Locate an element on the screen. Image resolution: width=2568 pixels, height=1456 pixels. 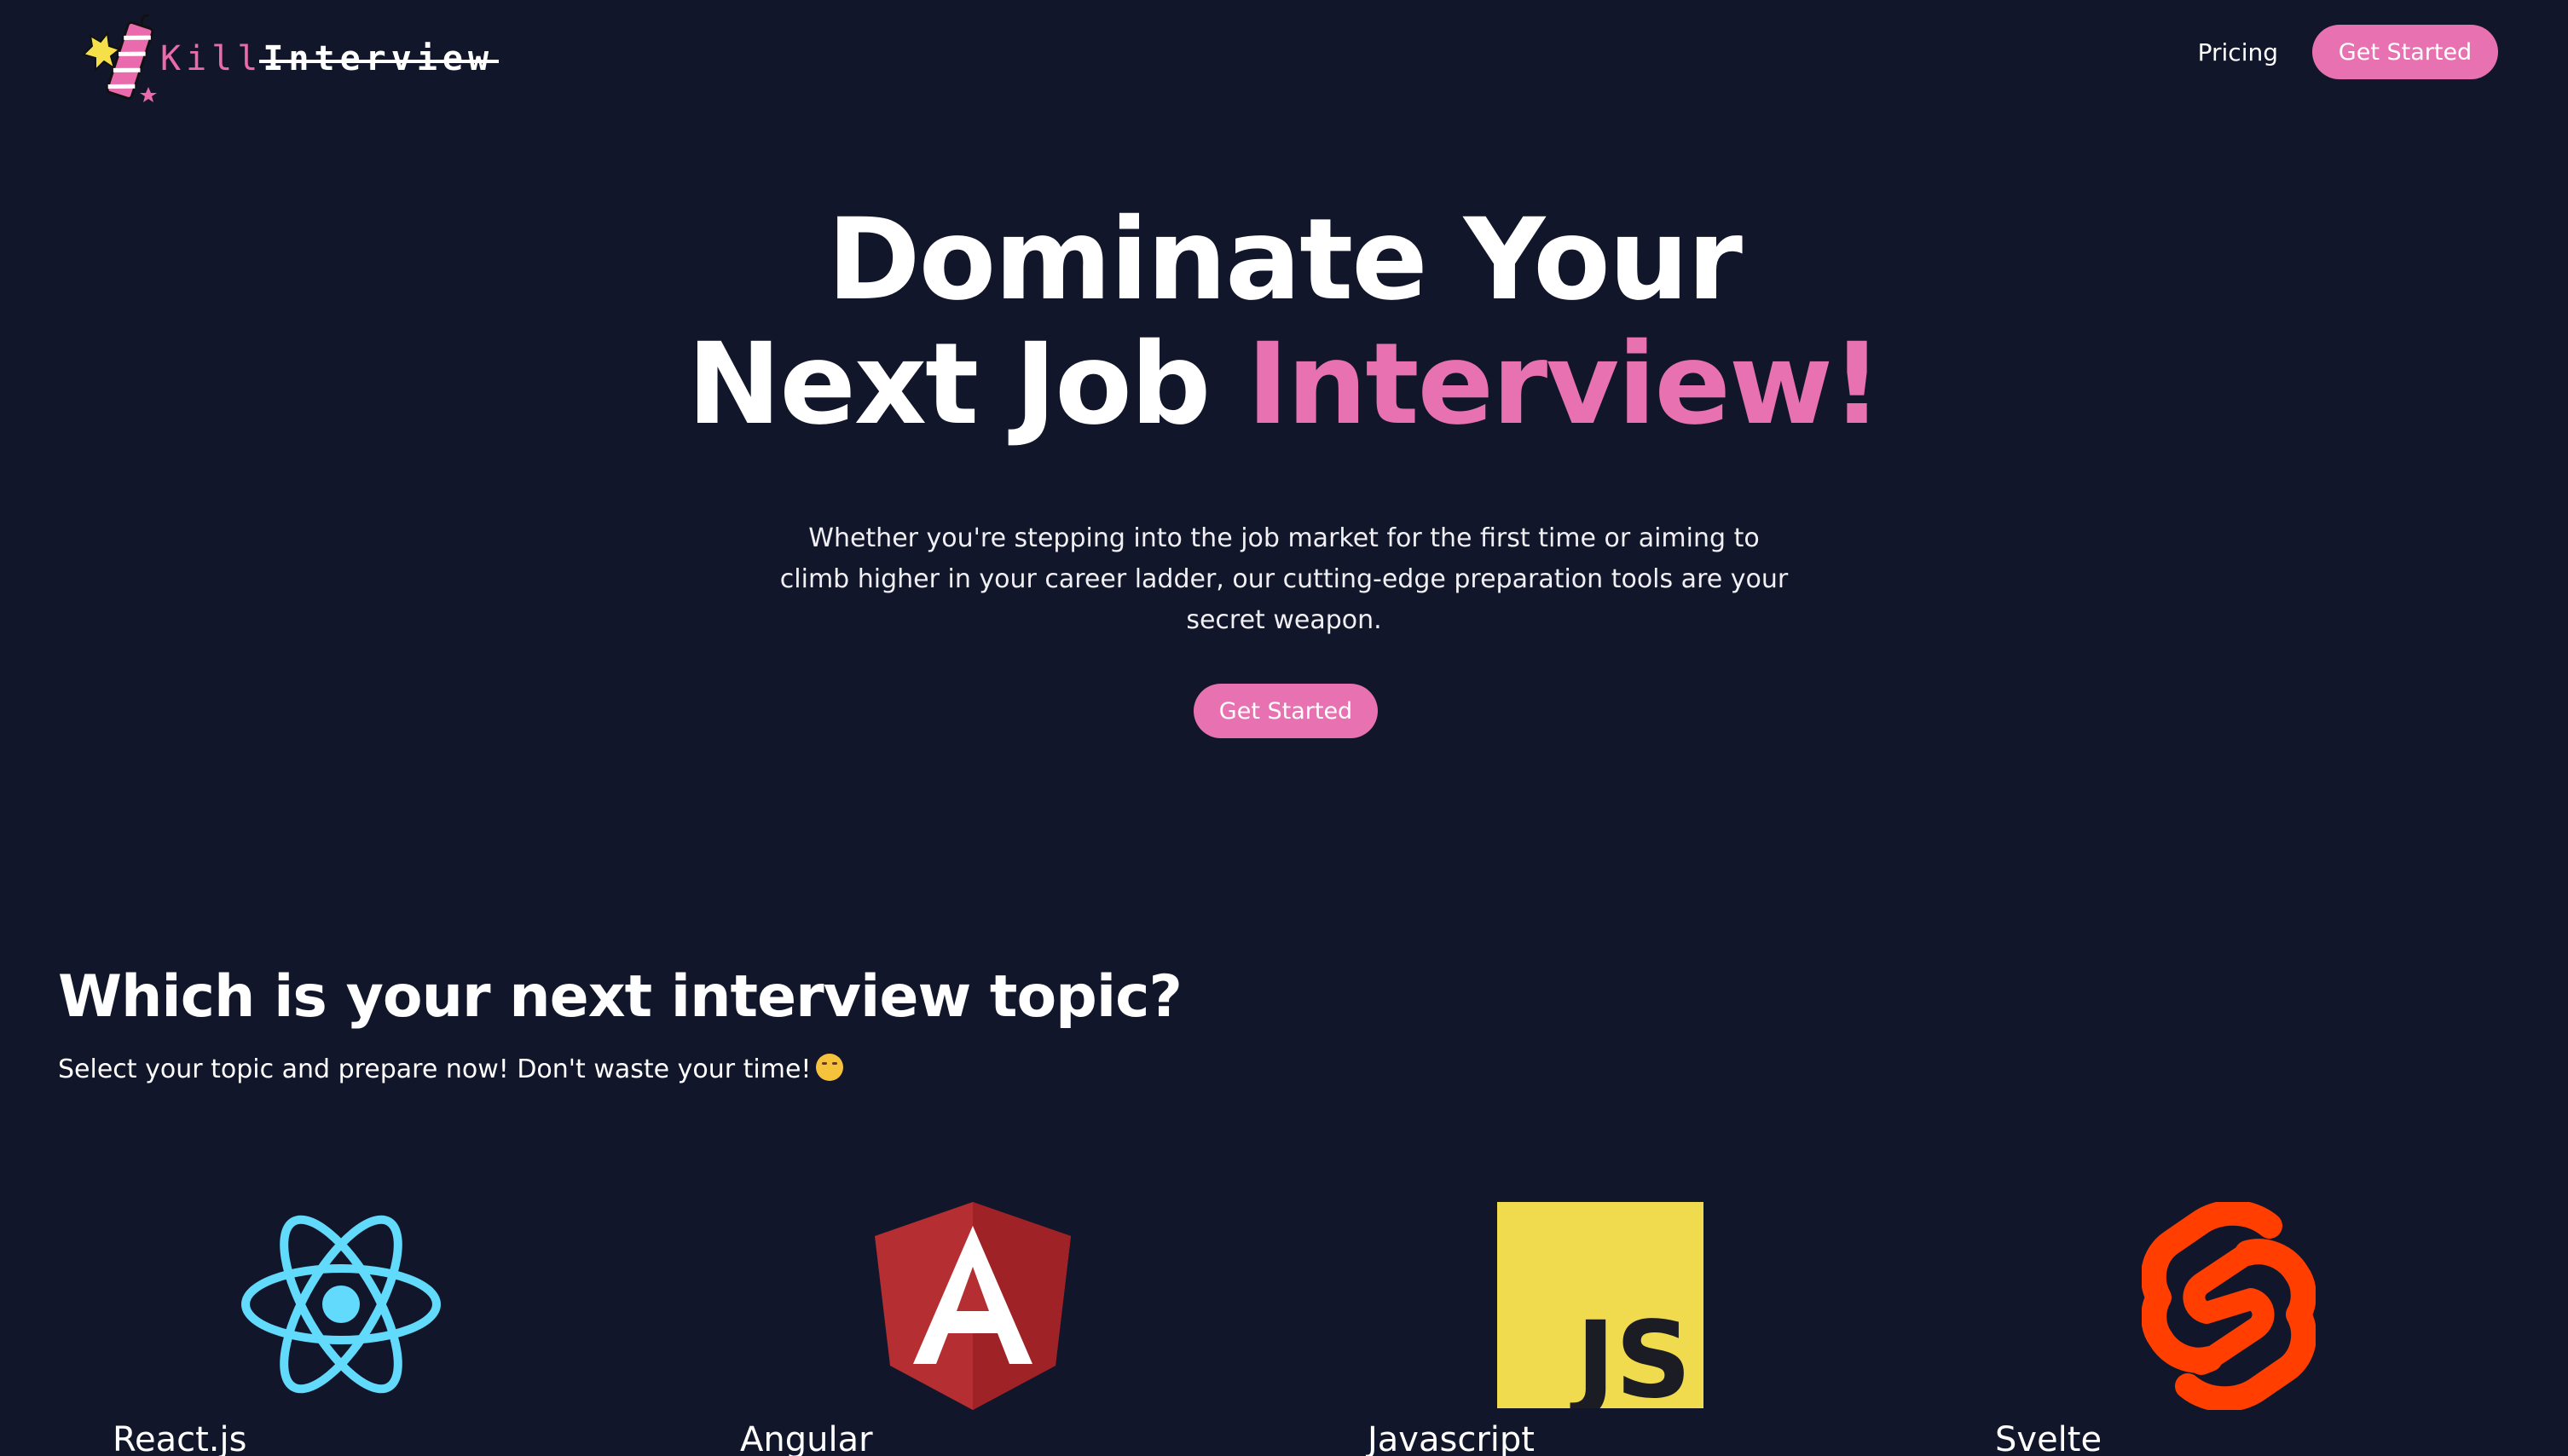
svelte-icon is located at coordinates (2229, 1306).